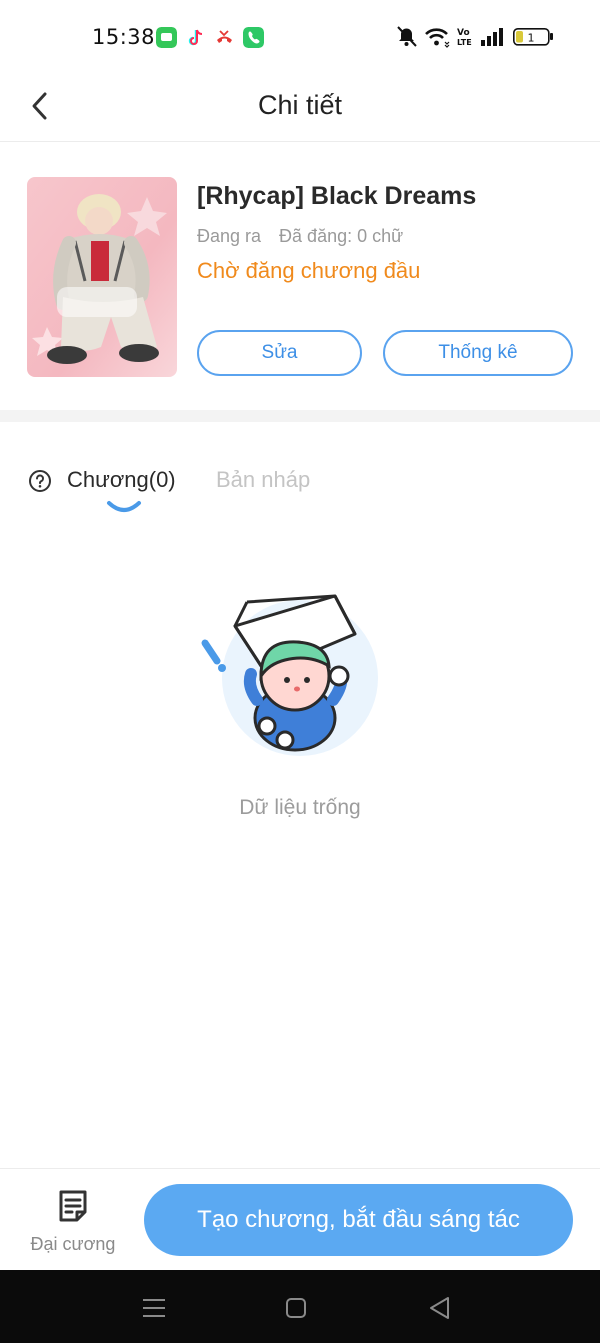  I want to click on menu-icon, so click(154, 1308).